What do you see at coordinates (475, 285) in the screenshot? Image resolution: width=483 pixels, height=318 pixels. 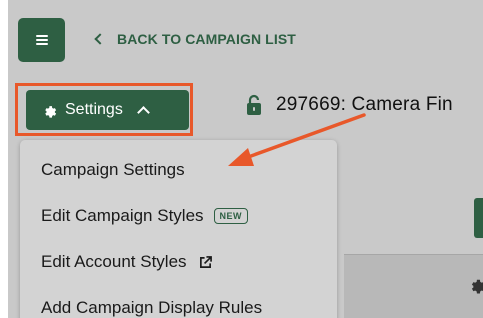 I see `gear-icon` at bounding box center [475, 285].